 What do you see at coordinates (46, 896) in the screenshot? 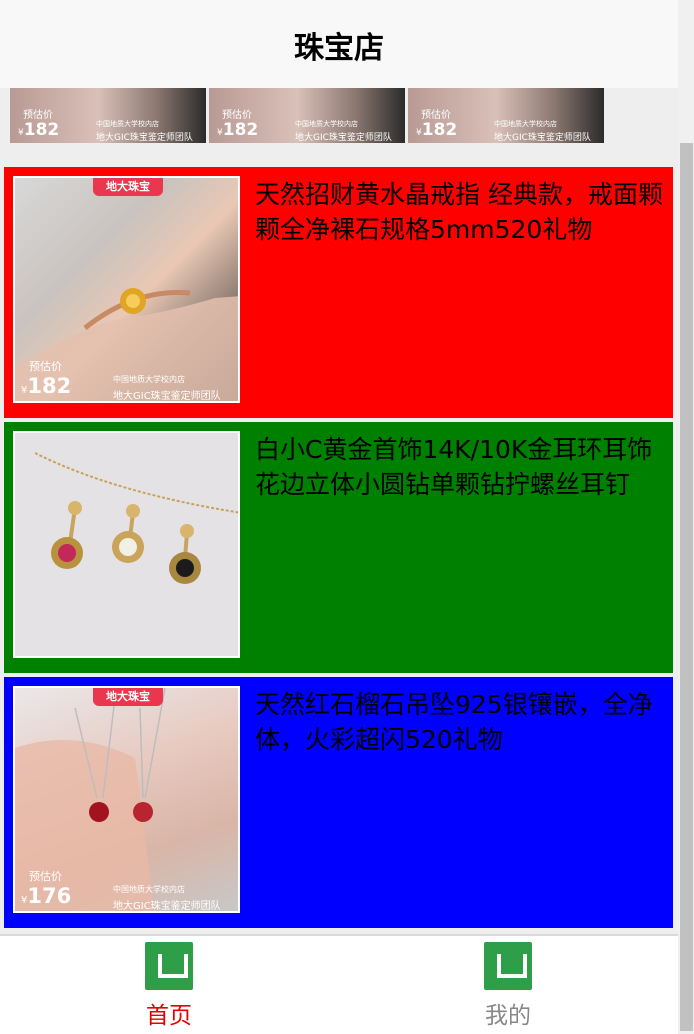
I see `price-value: ¥176` at bounding box center [46, 896].